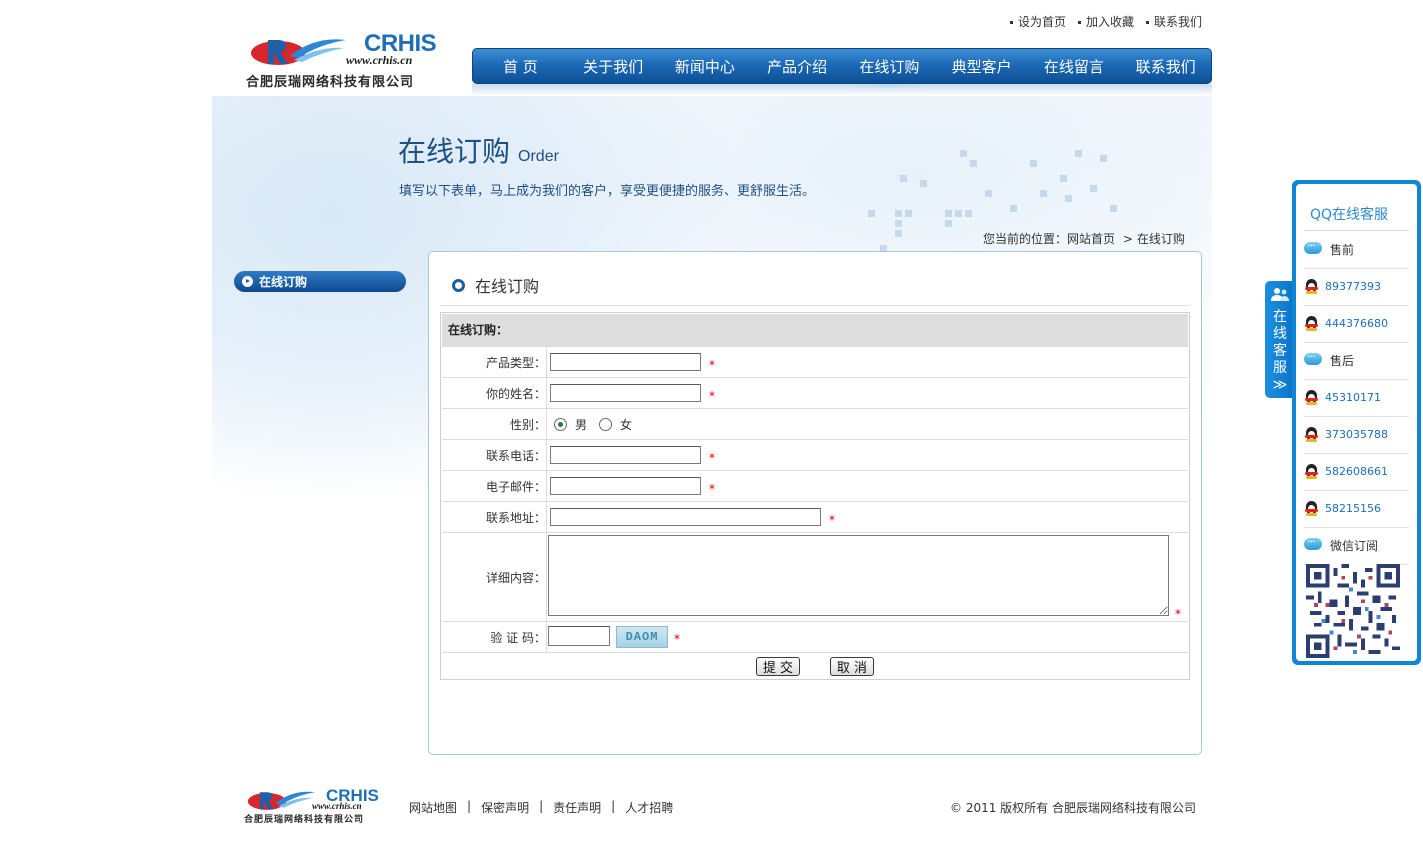 The image size is (1423, 859). What do you see at coordinates (1353, 611) in the screenshot?
I see `wechat-qr-code-image` at bounding box center [1353, 611].